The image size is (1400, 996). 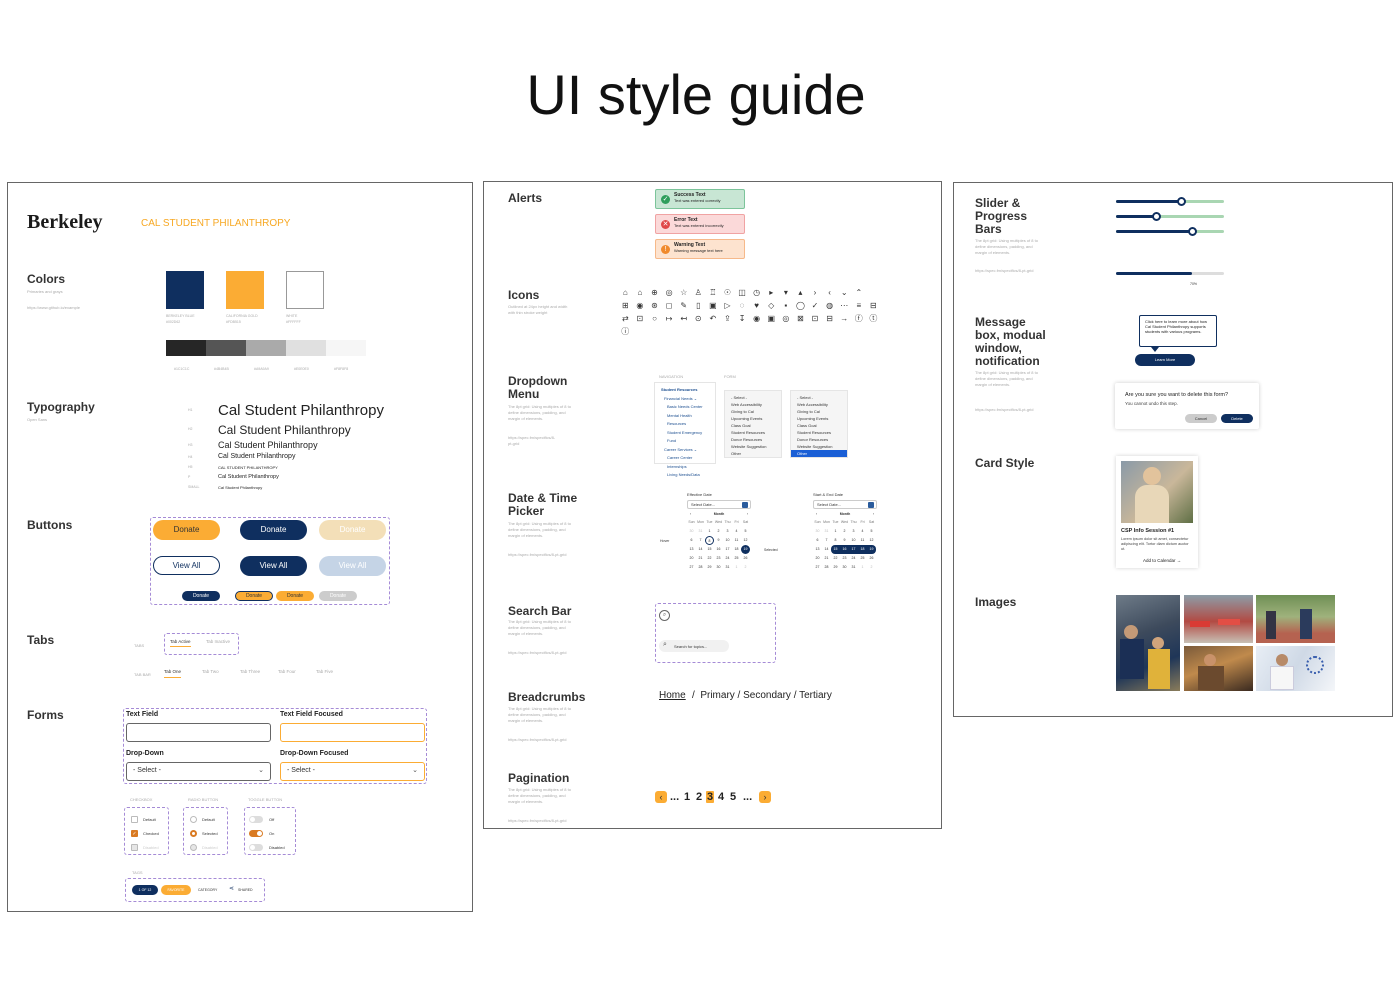 I want to click on message-link: https://spec.fm/specifics/8-pt-grid, so click(x=1007, y=410).